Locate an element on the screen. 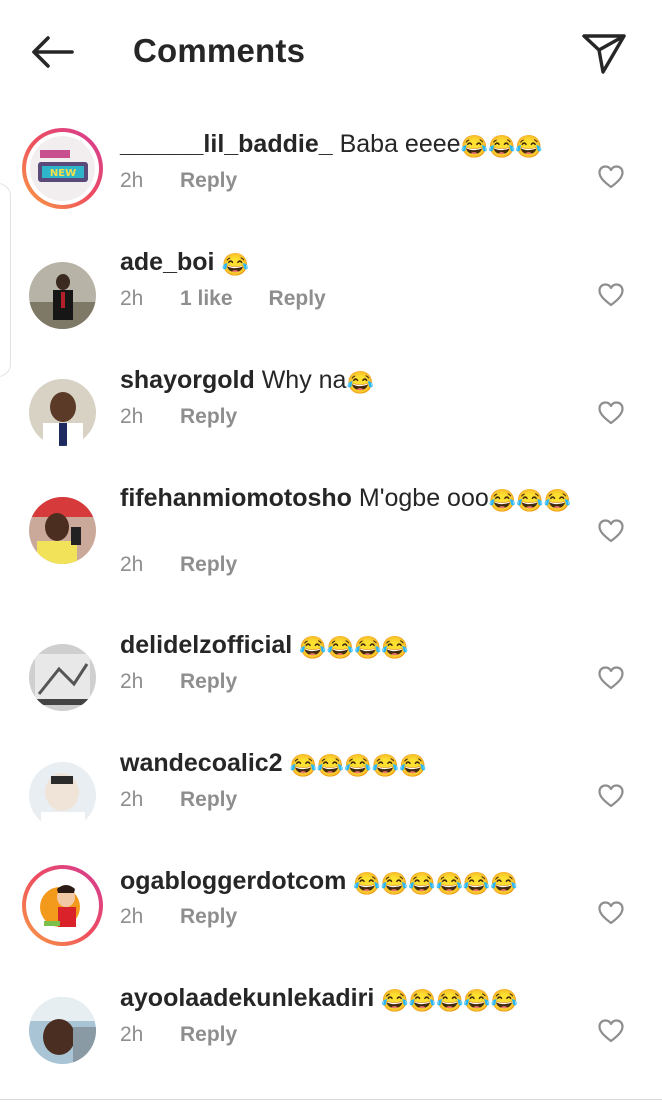  comment-username: ade_boi is located at coordinates (167, 262).